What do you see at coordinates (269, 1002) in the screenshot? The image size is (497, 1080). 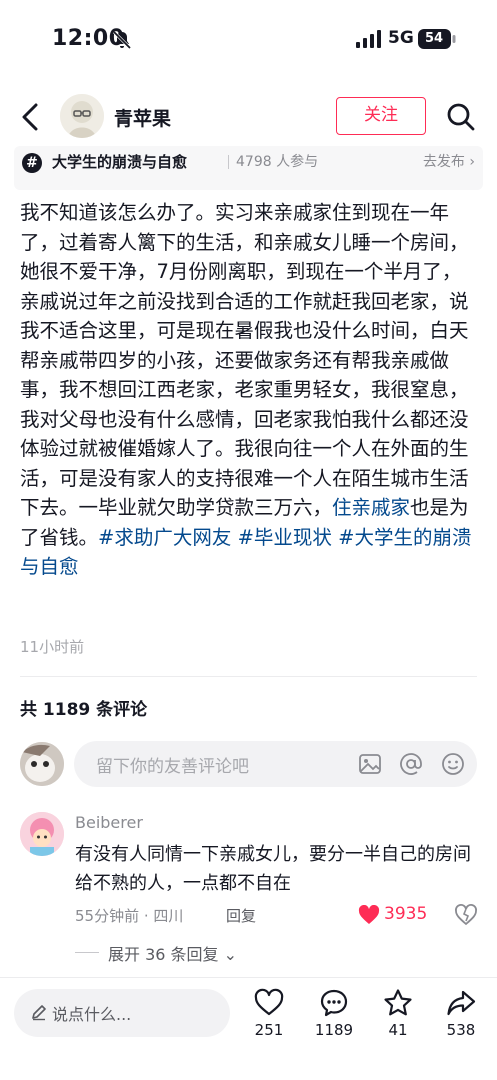 I see `heart-icon` at bounding box center [269, 1002].